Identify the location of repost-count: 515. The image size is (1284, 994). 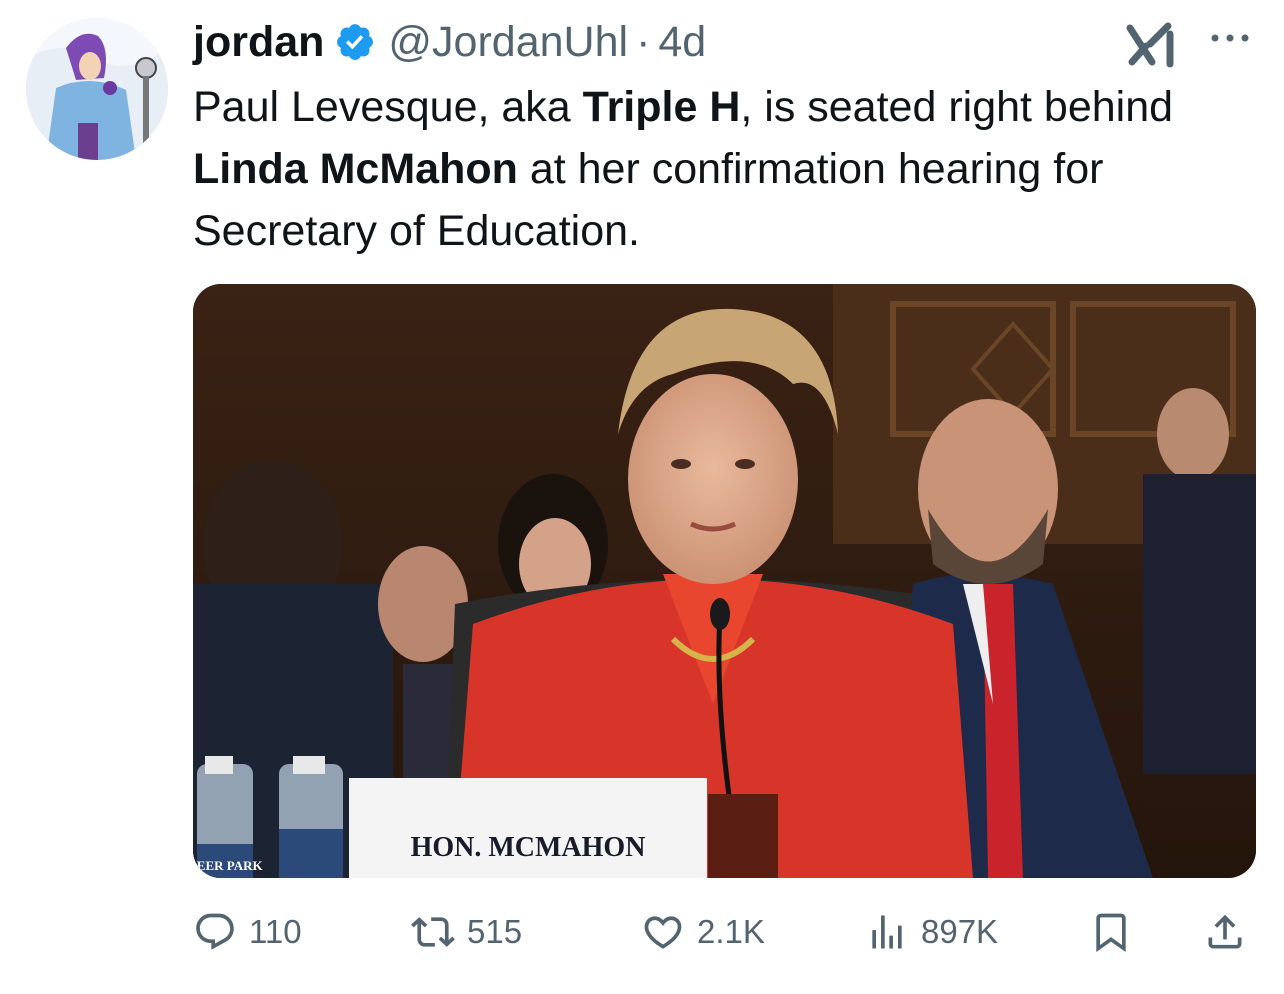
(495, 931).